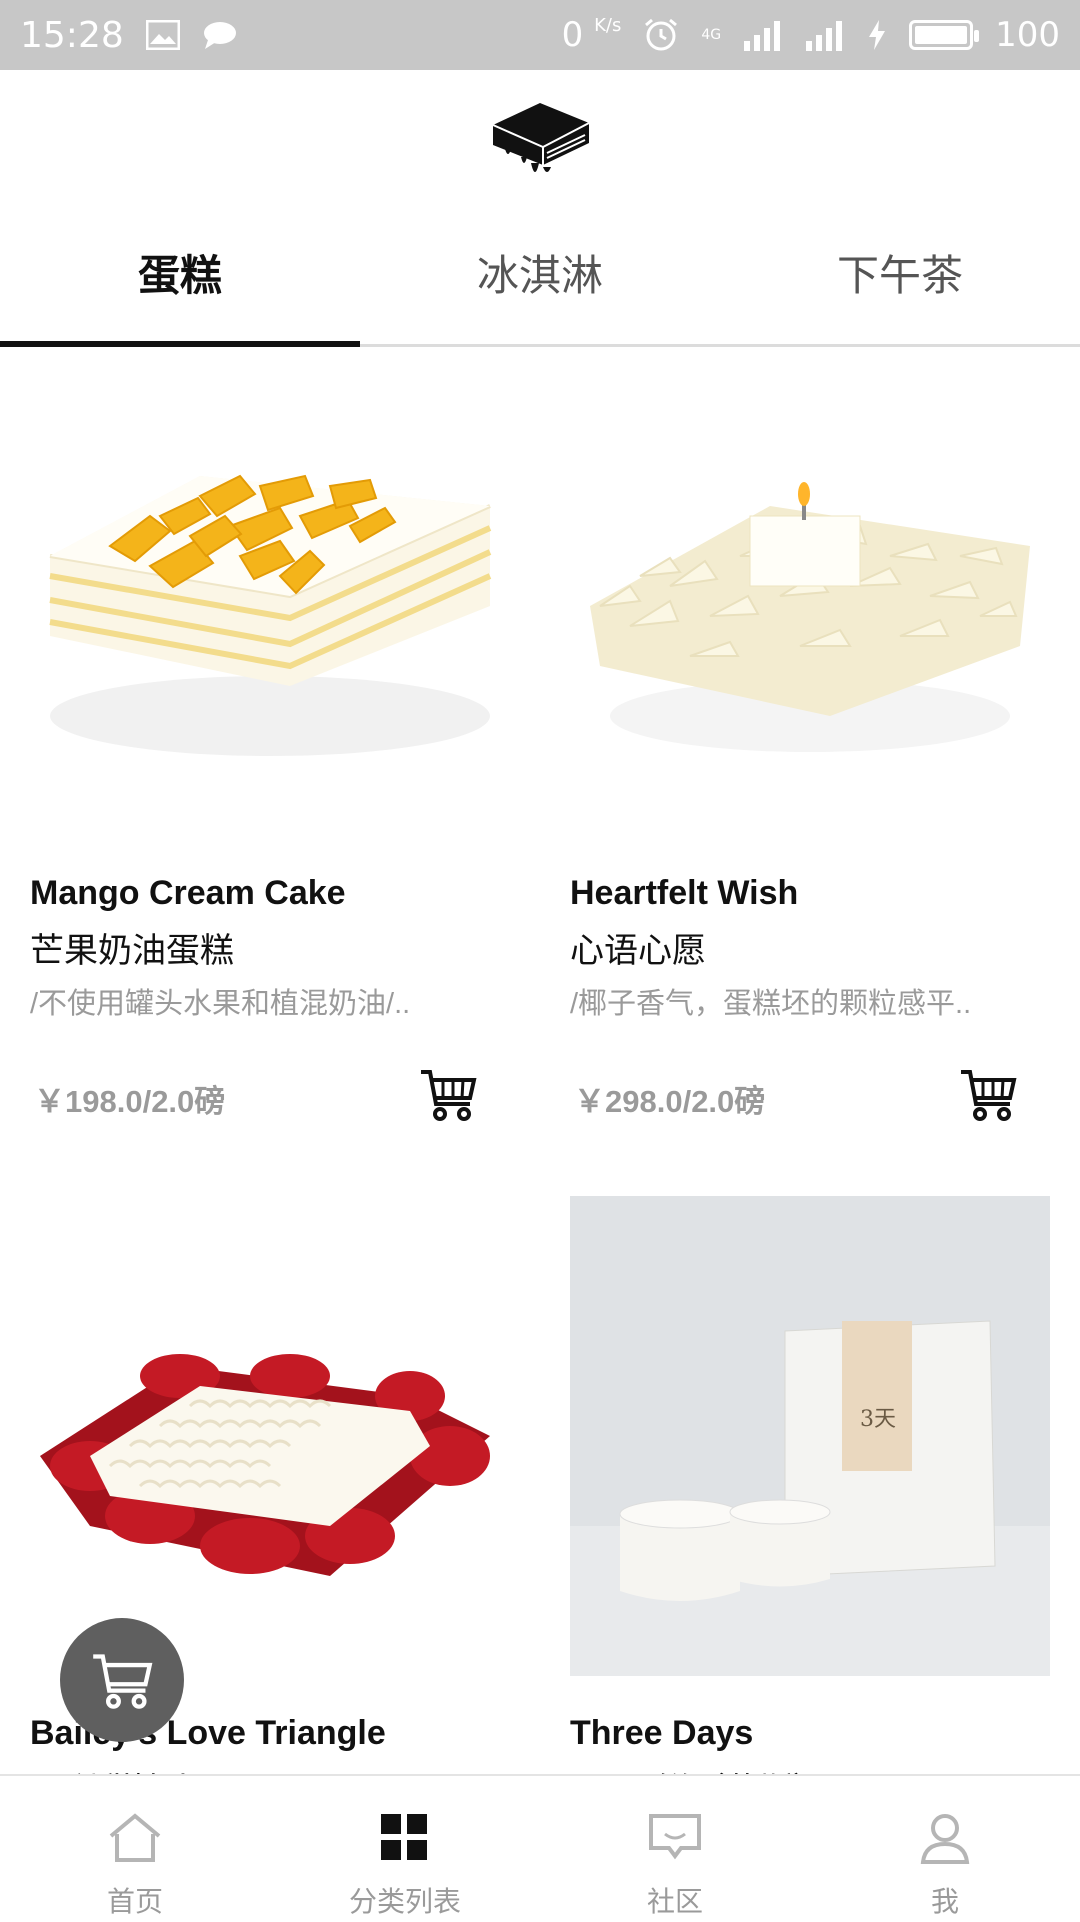 The height and width of the screenshot is (1922, 1080). I want to click on app-header, so click(540, 135).